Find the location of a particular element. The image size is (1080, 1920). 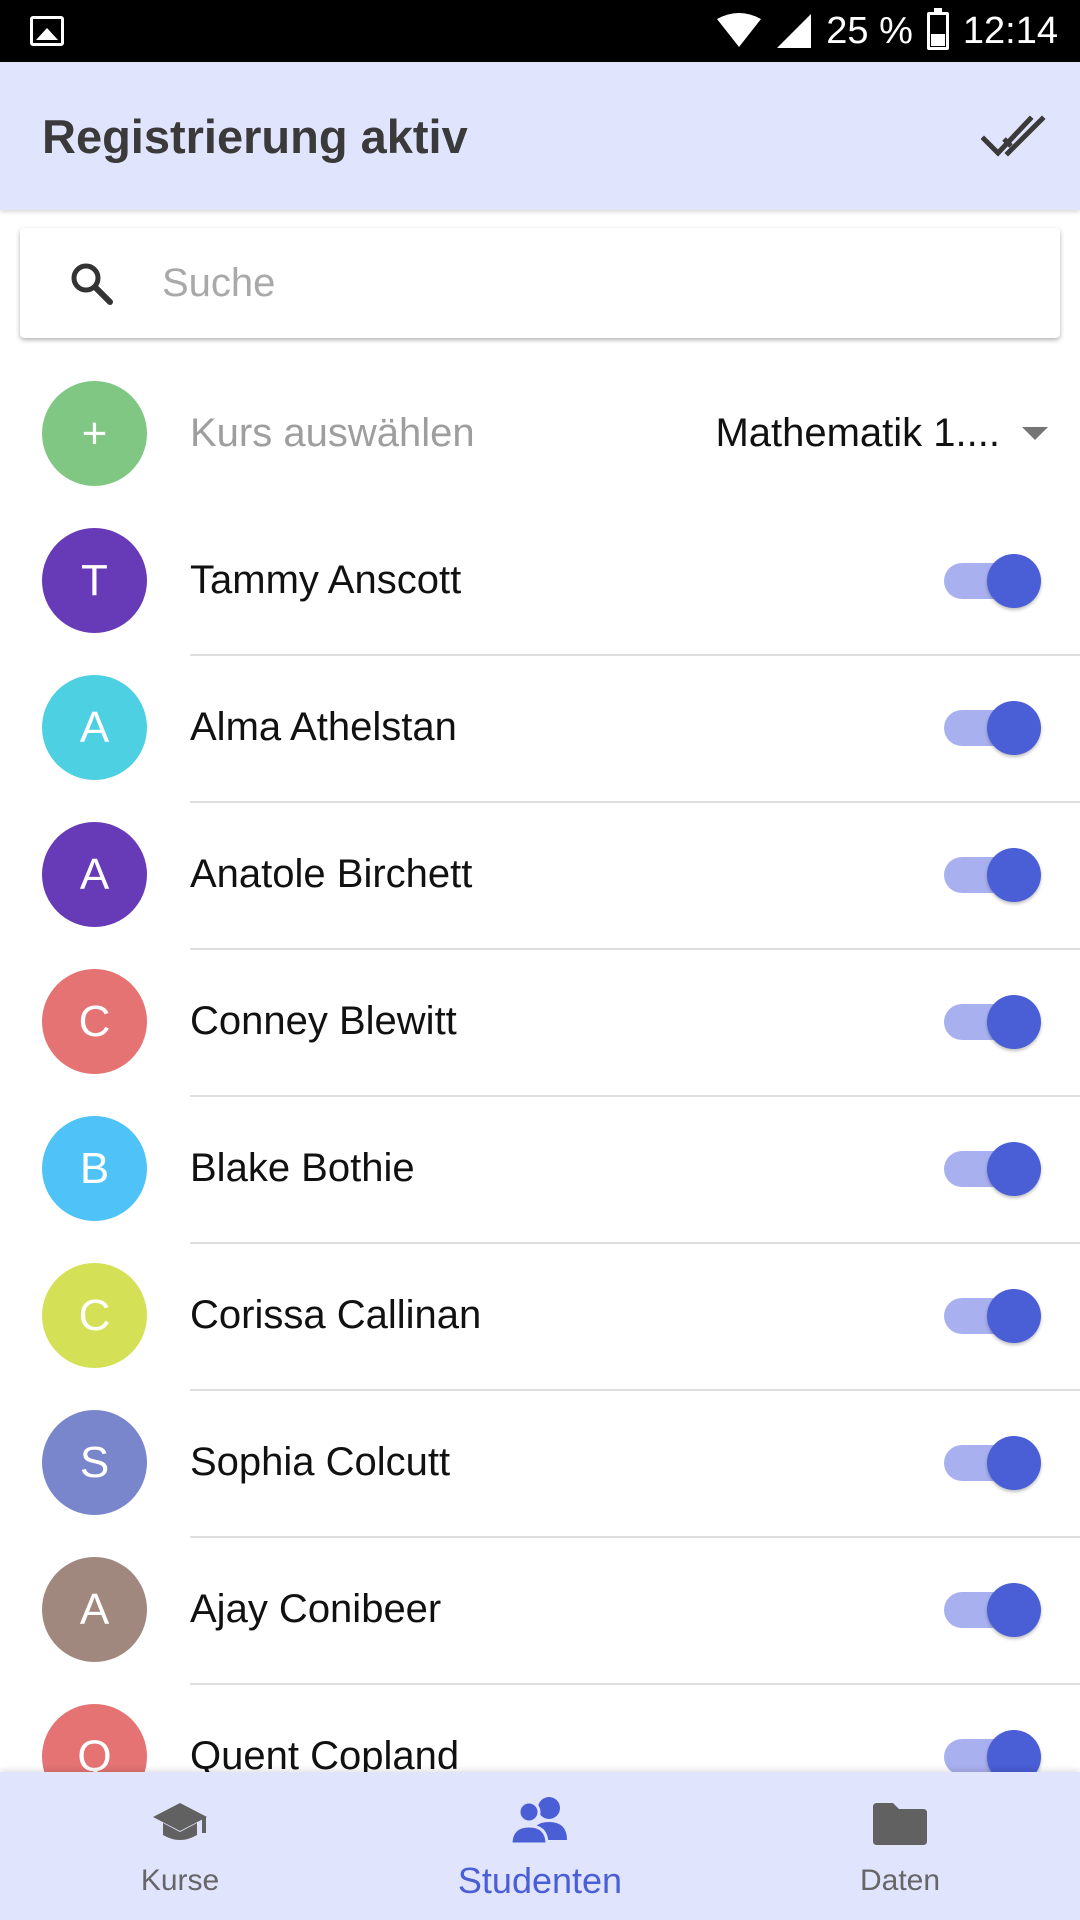

nav-item-studenten: Studenten is located at coordinates (540, 1846).